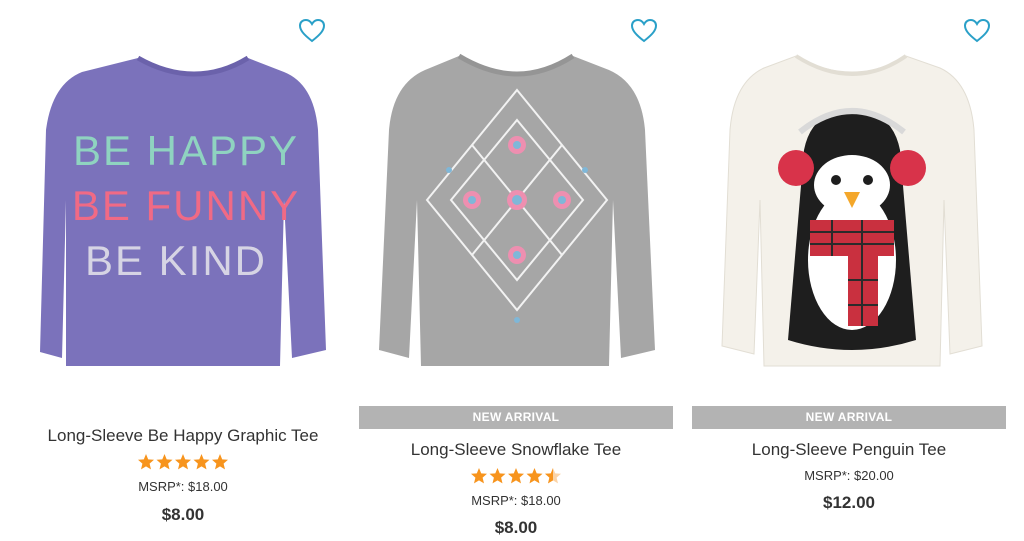 The image size is (1024, 541). I want to click on graphic-line-1: BE HAPPY, so click(186, 150).